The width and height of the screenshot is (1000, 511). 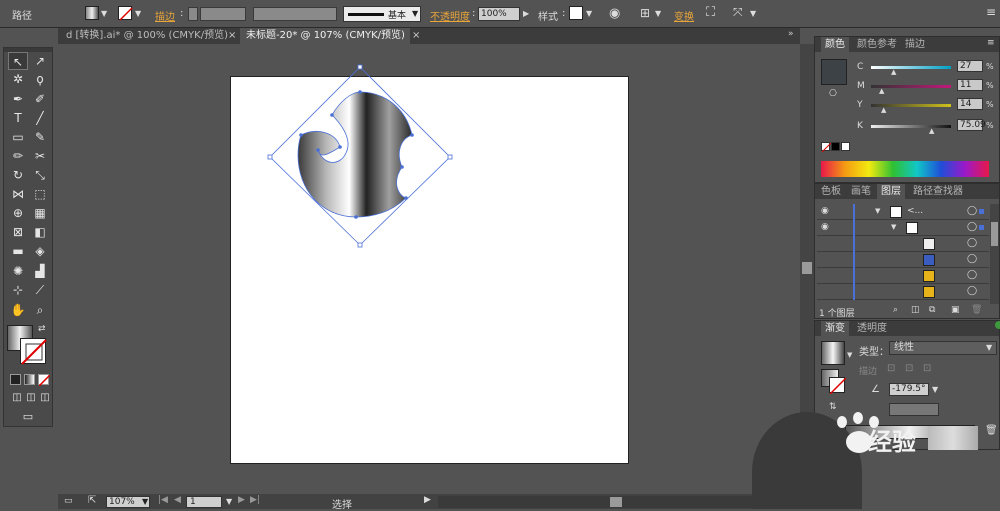 What do you see at coordinates (18, 156) in the screenshot?
I see `pencil-tool-icon: ✏` at bounding box center [18, 156].